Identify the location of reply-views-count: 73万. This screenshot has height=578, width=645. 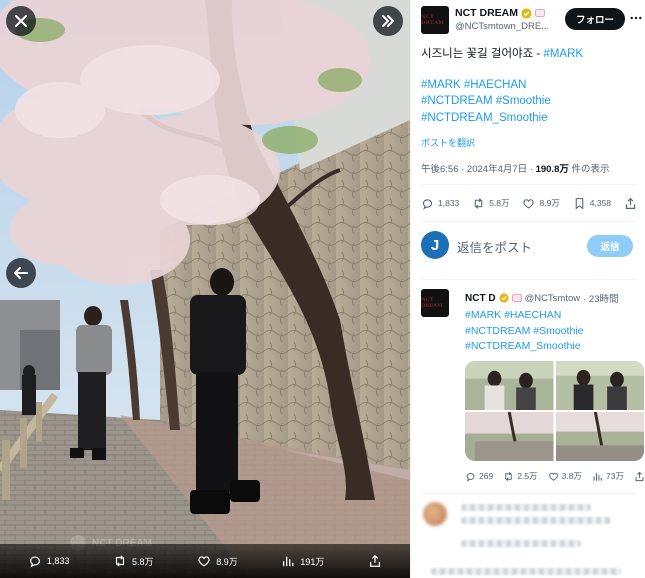
(614, 476).